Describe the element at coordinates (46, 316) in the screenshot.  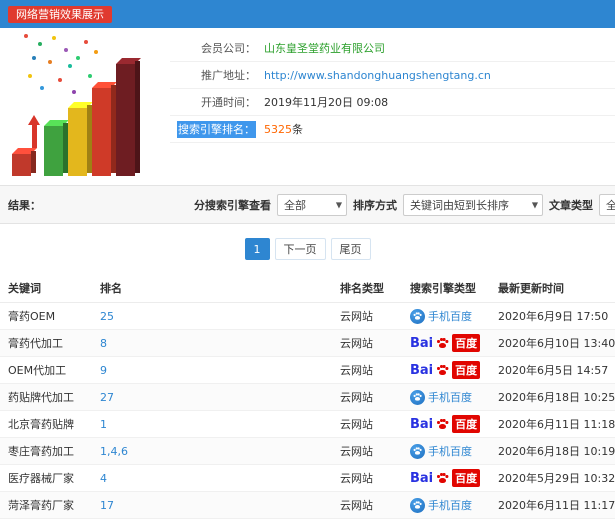
I see `keyword-cell: 膏药OEM` at that location.